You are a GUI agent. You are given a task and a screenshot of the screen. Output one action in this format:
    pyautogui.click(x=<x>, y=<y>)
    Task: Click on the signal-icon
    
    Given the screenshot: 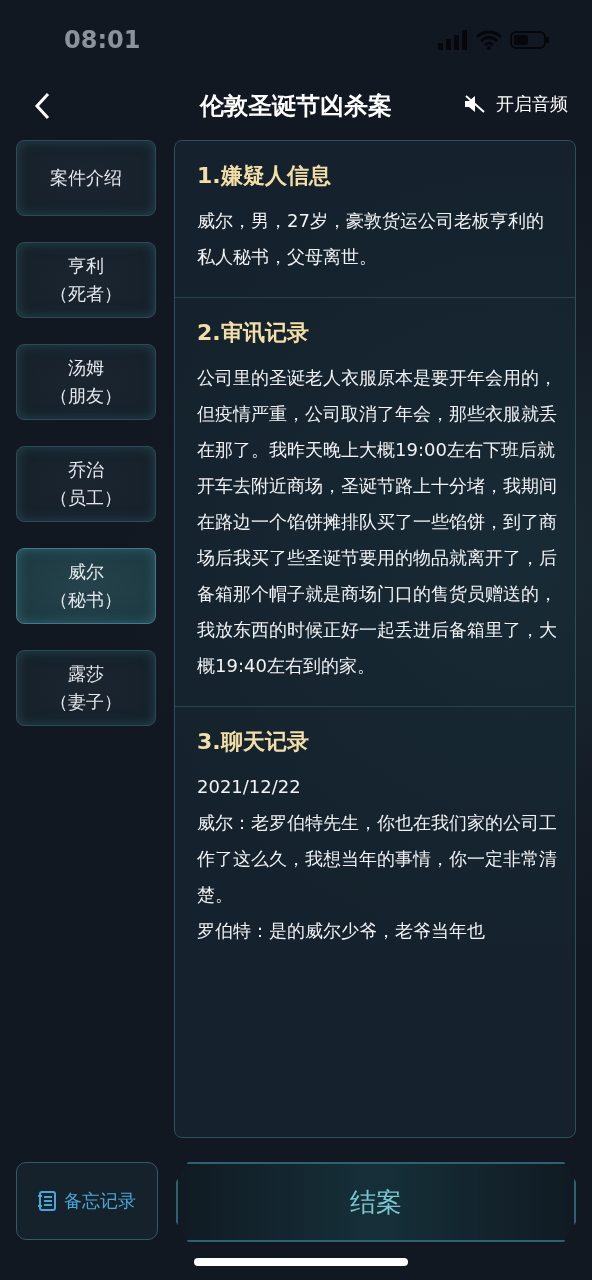 What is the action you would take?
    pyautogui.click(x=453, y=40)
    